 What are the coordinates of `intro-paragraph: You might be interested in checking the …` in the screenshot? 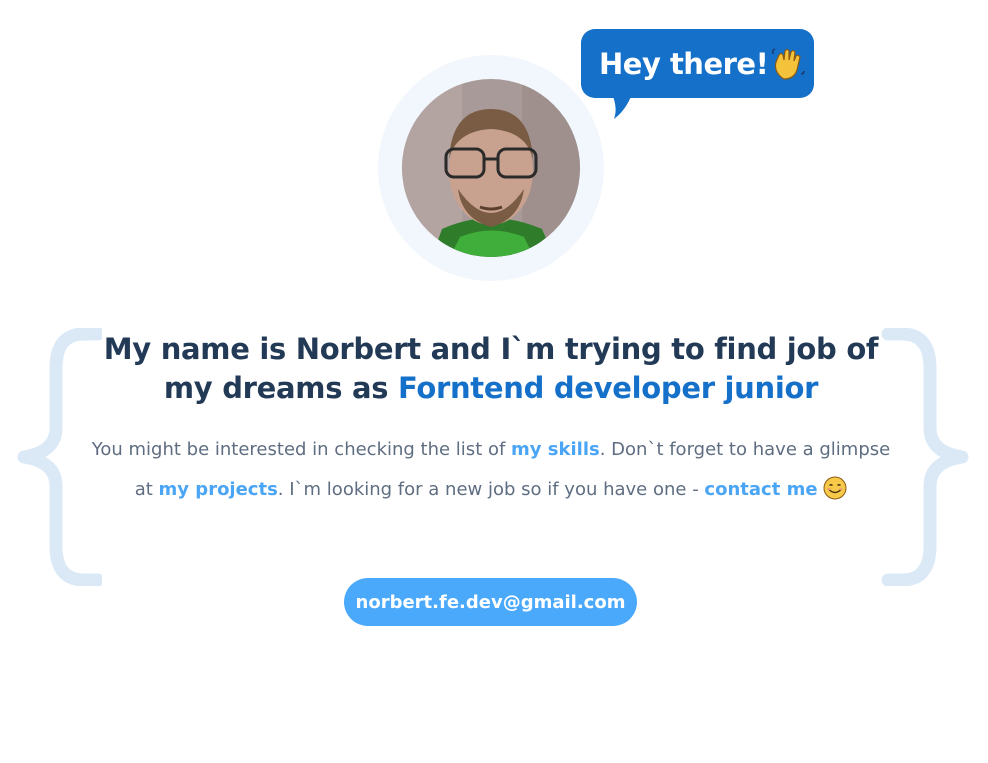 It's located at (491, 470).